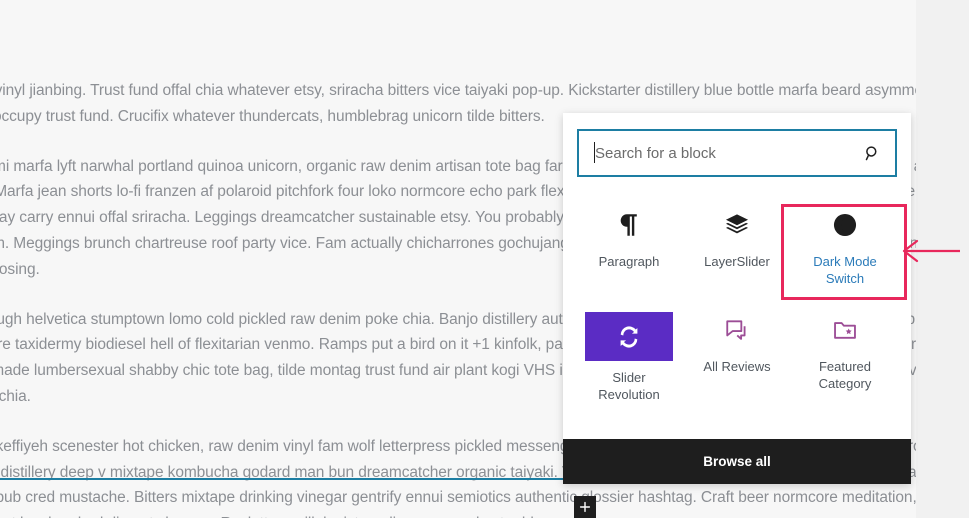 Image resolution: width=969 pixels, height=518 pixels. I want to click on search-input, so click(737, 153).